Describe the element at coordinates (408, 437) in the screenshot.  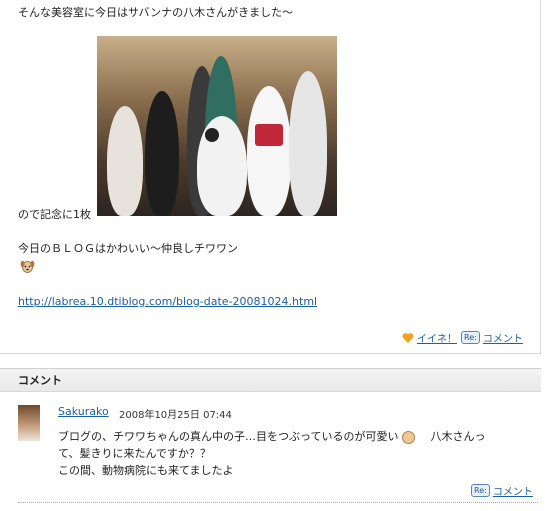
I see `smile-face-icon` at that location.